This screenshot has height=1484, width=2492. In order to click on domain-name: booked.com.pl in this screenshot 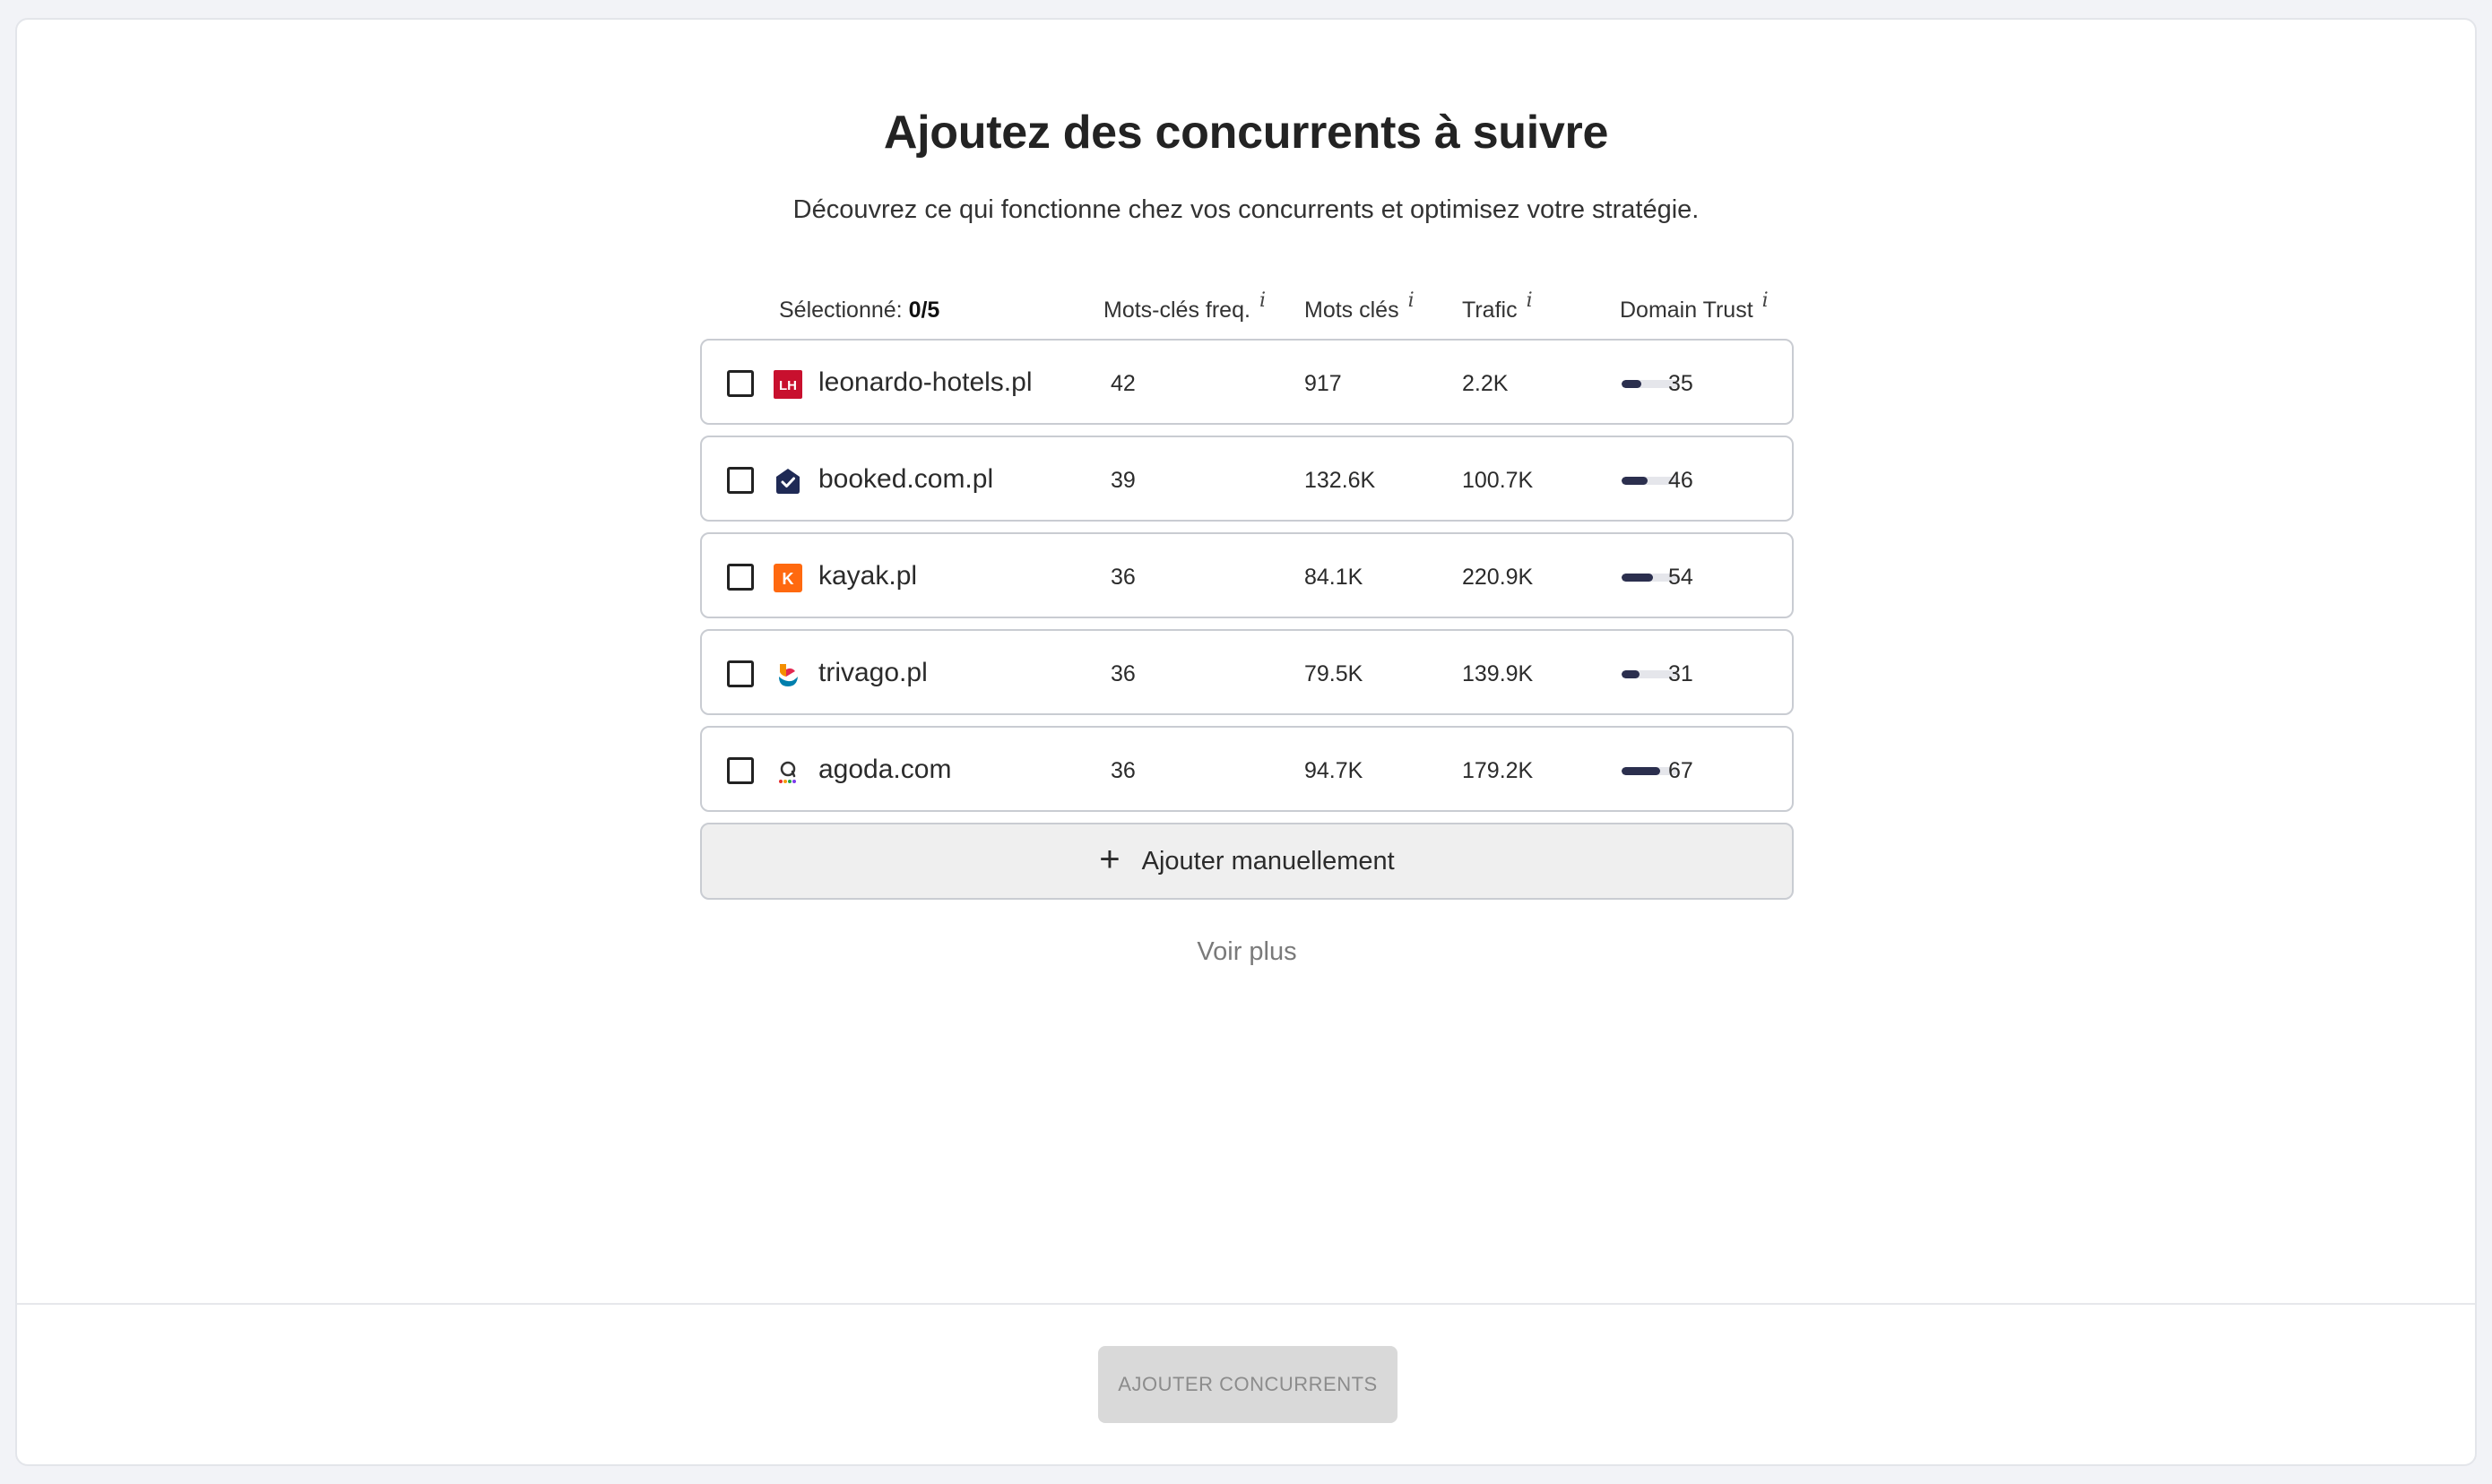, I will do `click(905, 479)`.